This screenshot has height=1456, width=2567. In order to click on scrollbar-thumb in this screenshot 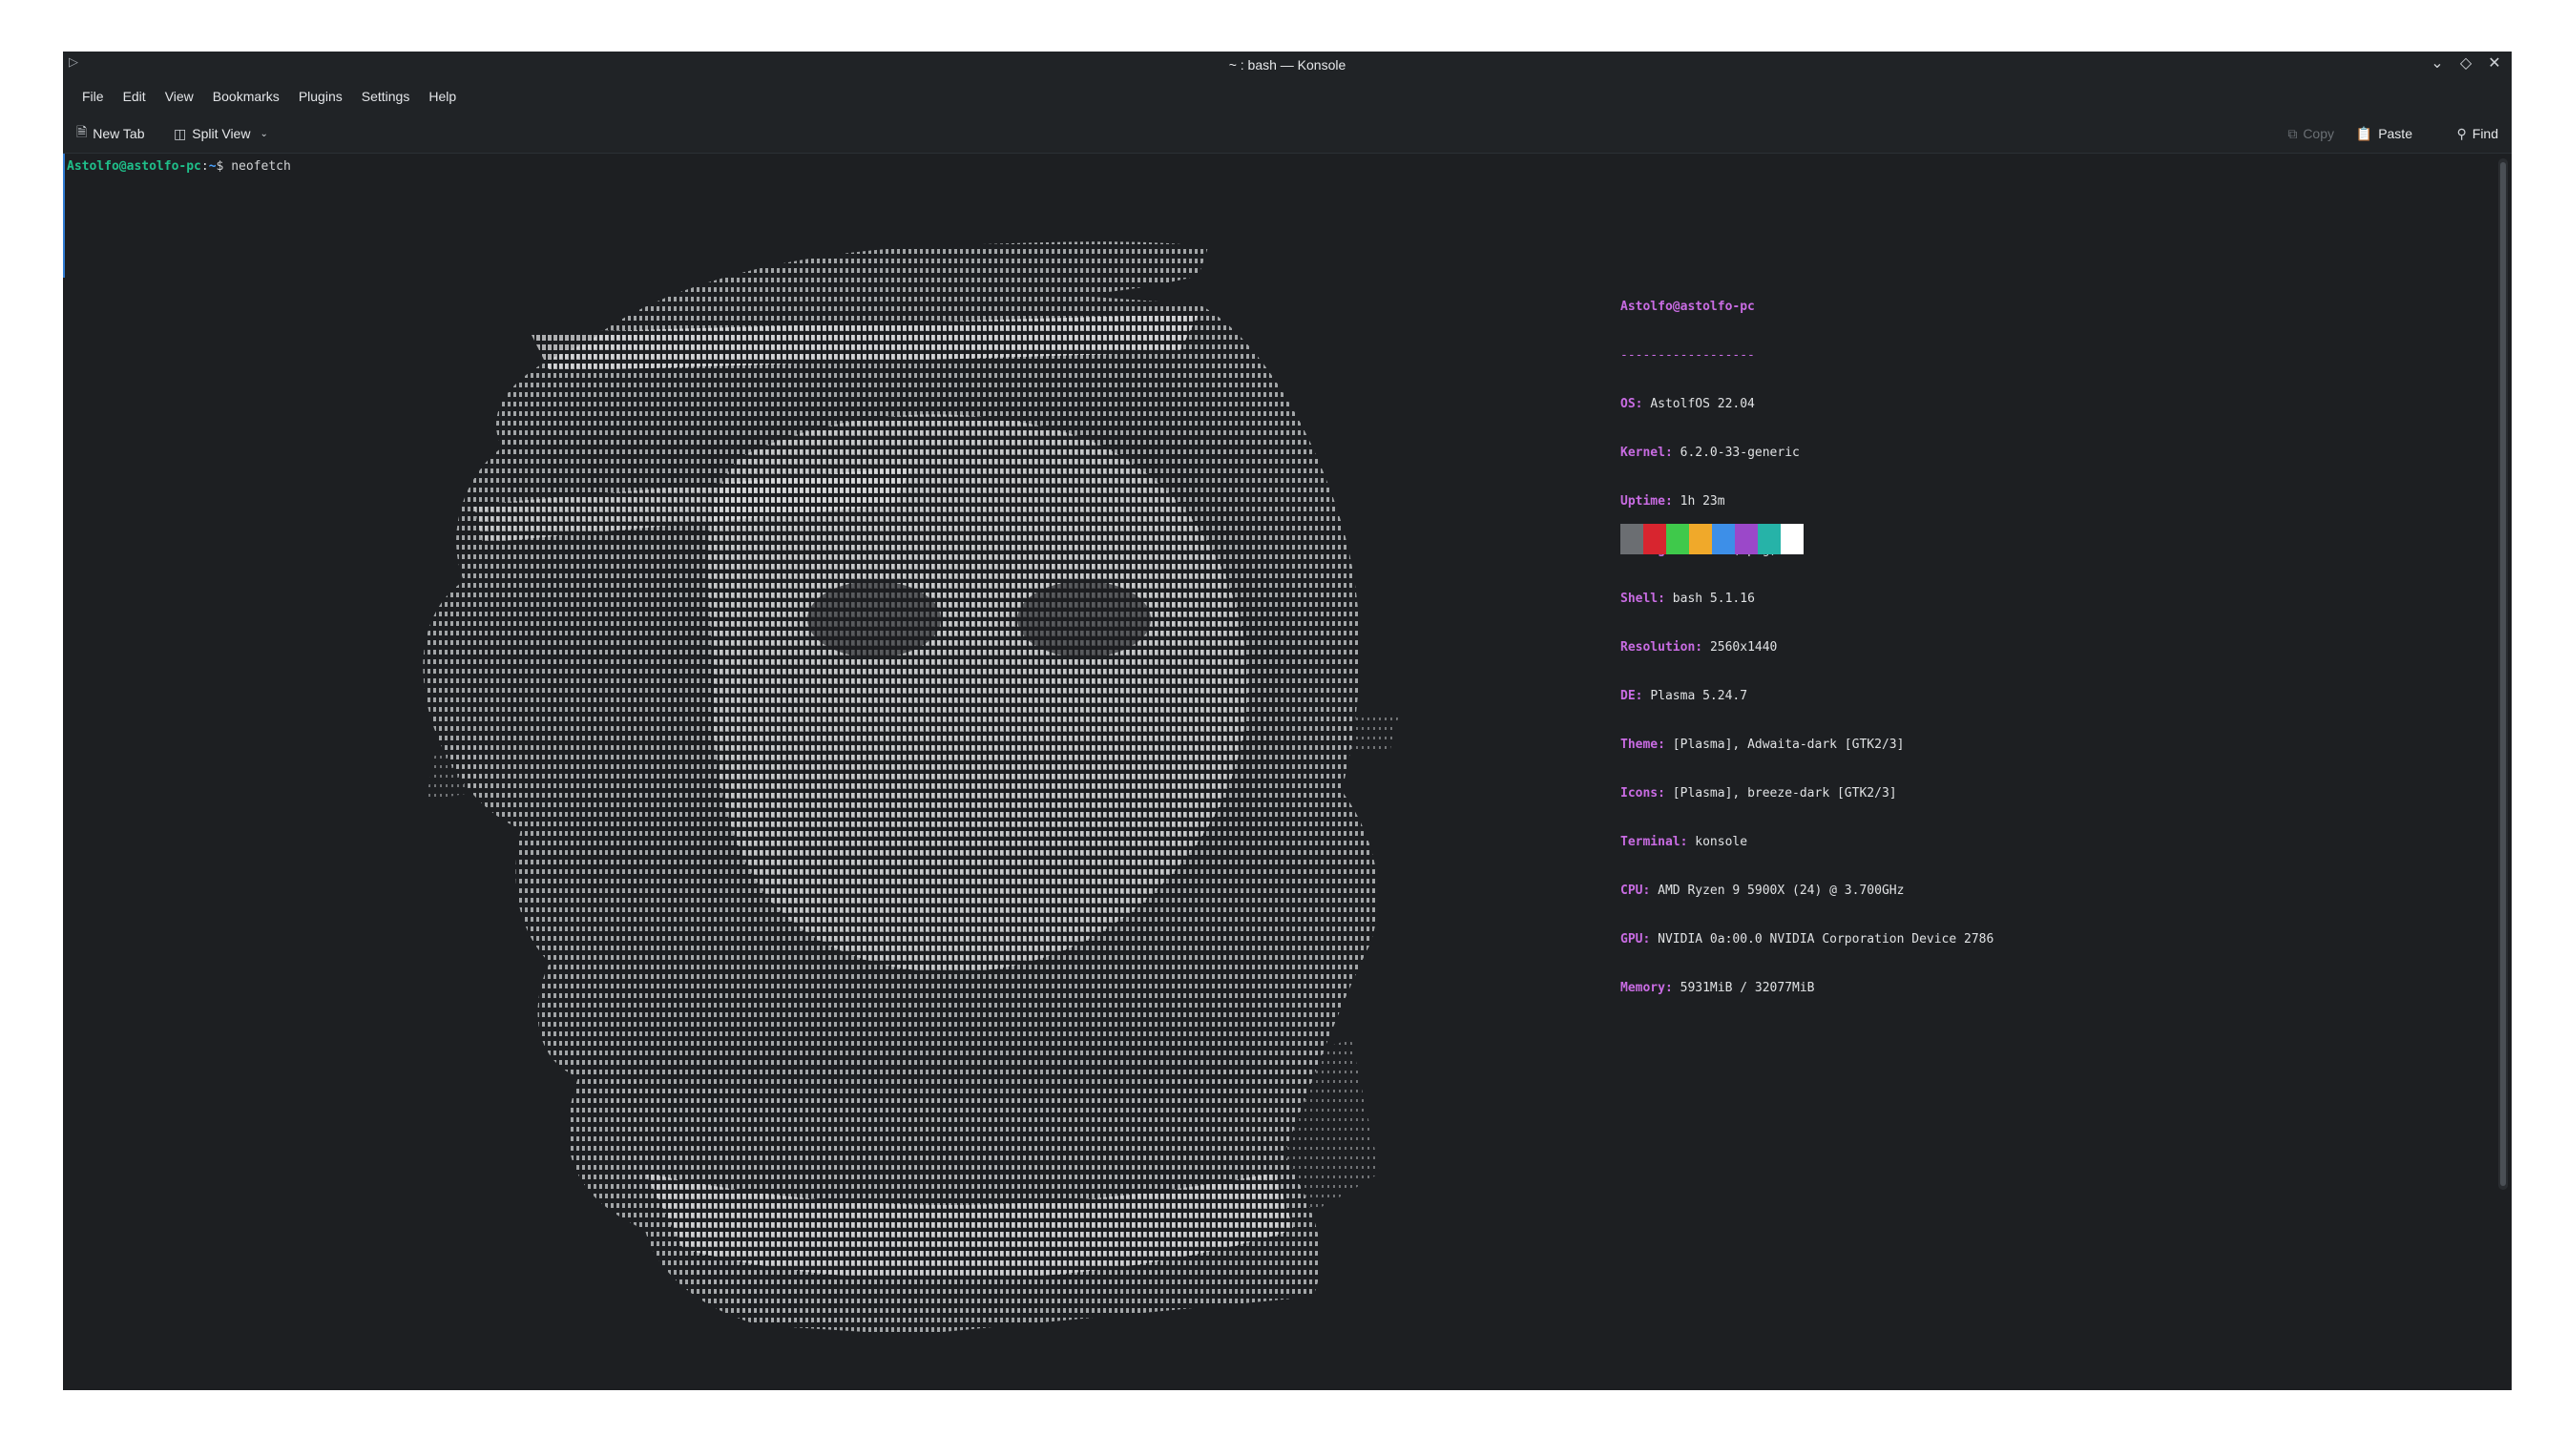, I will do `click(2503, 674)`.